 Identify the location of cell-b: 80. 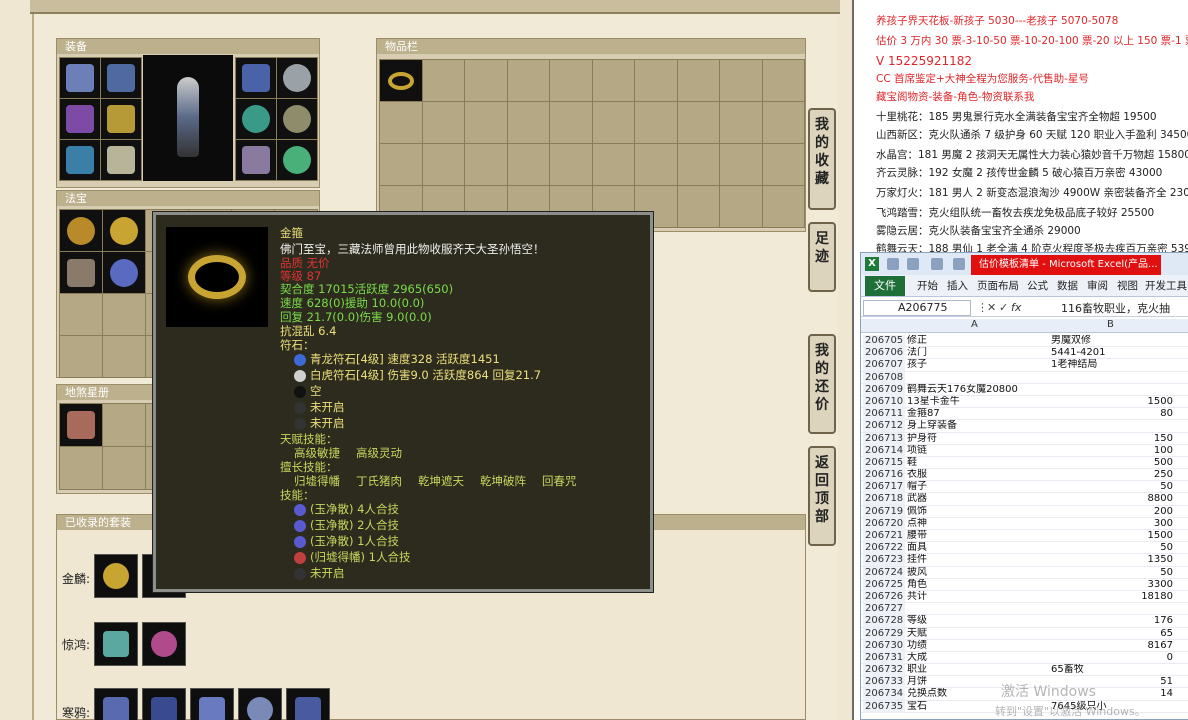
(1107, 414).